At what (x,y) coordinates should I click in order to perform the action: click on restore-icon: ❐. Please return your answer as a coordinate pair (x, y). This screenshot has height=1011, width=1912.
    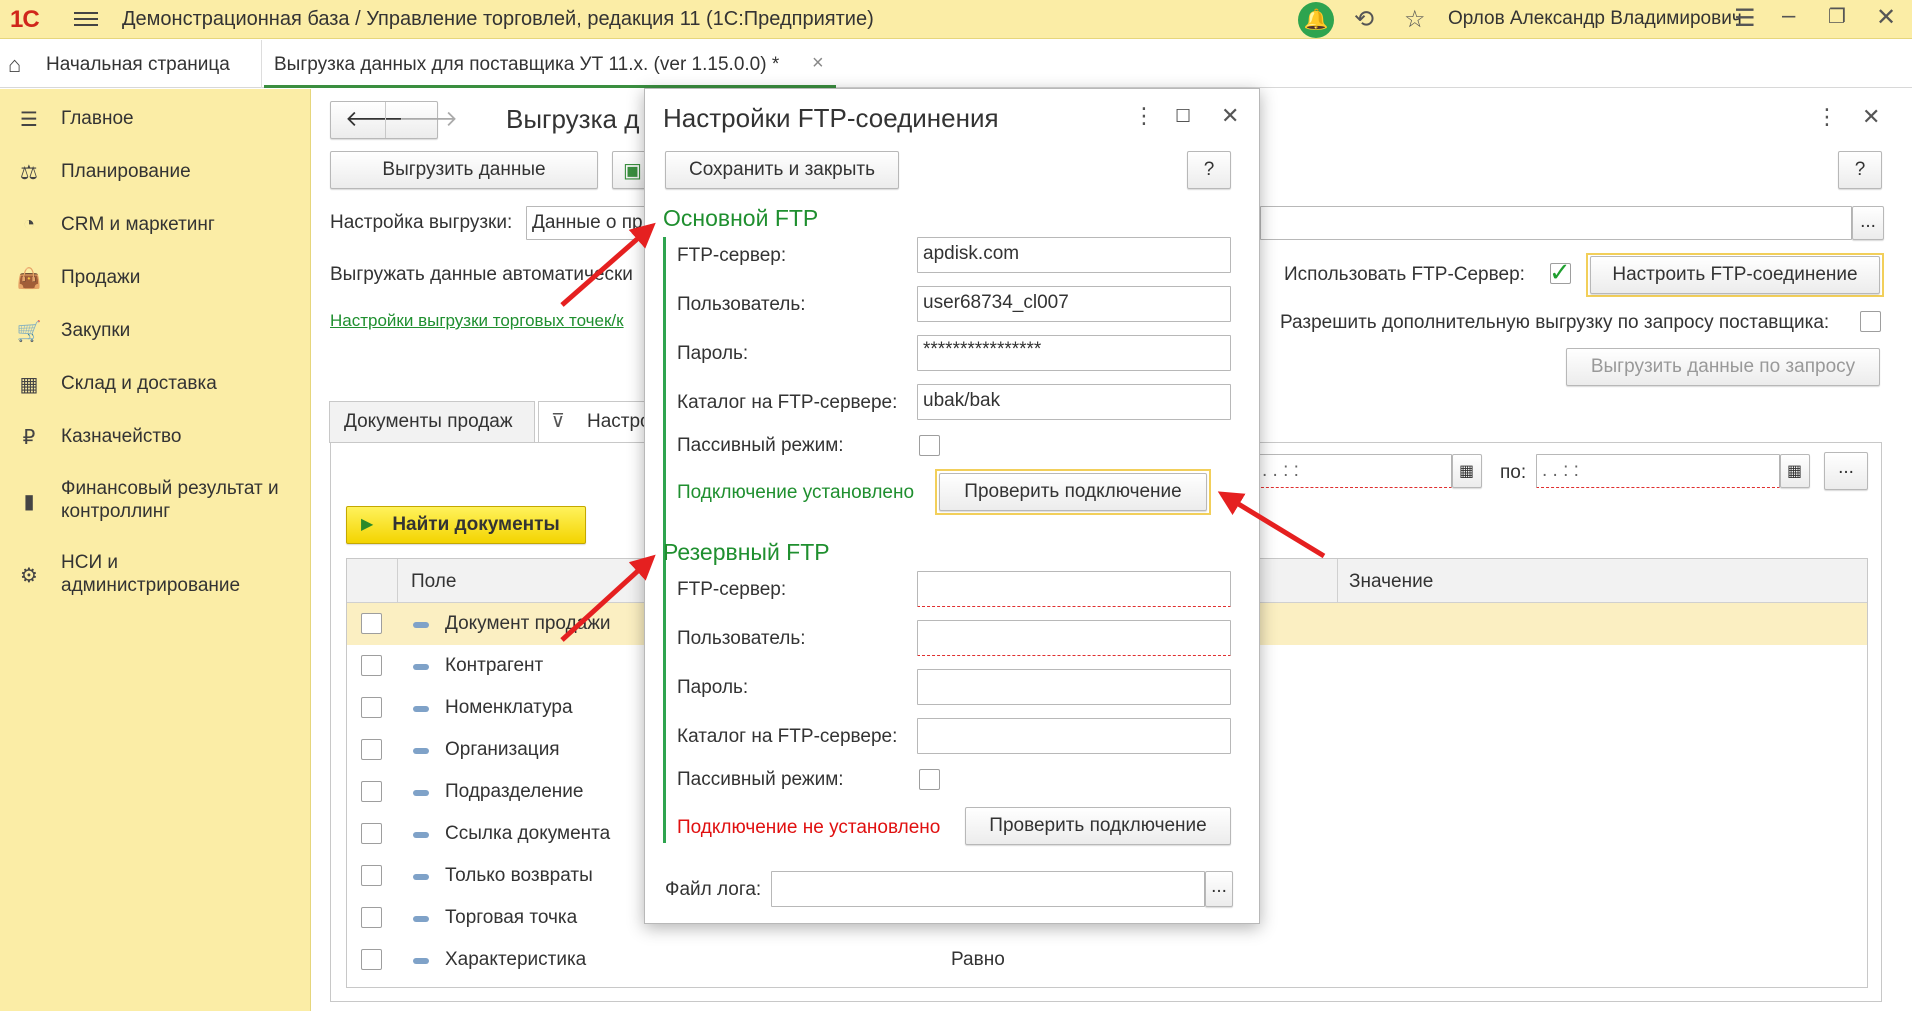
    Looking at the image, I should click on (1837, 16).